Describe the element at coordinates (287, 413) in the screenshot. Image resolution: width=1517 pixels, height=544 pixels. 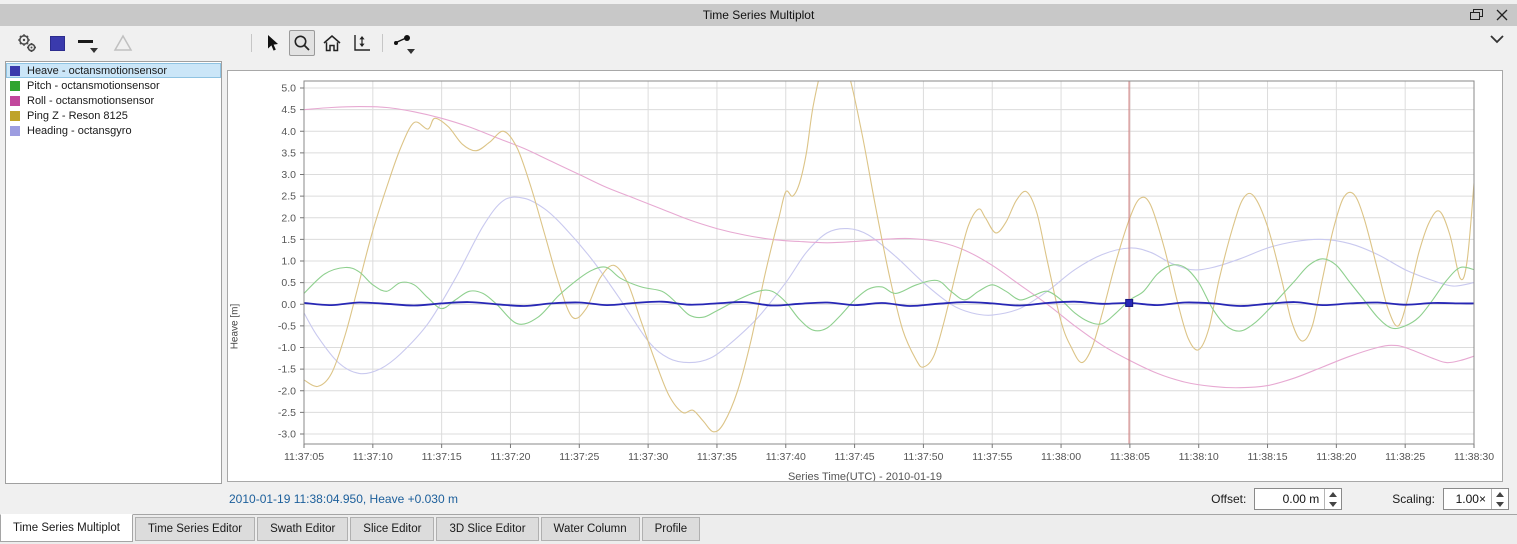
I see `svg-text: -2.5` at that location.